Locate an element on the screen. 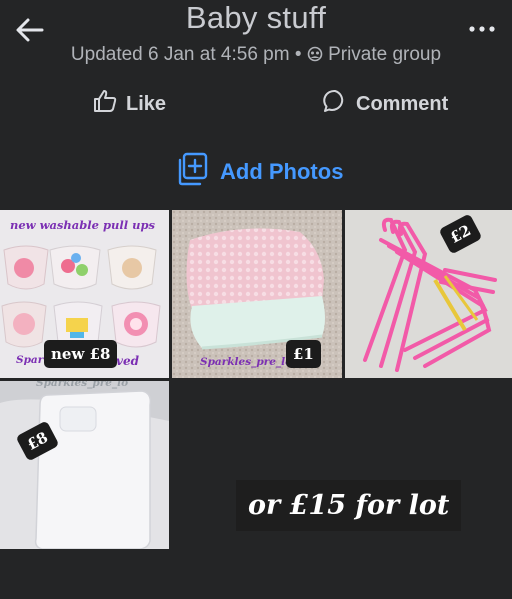  like-button: Like is located at coordinates (129, 104).